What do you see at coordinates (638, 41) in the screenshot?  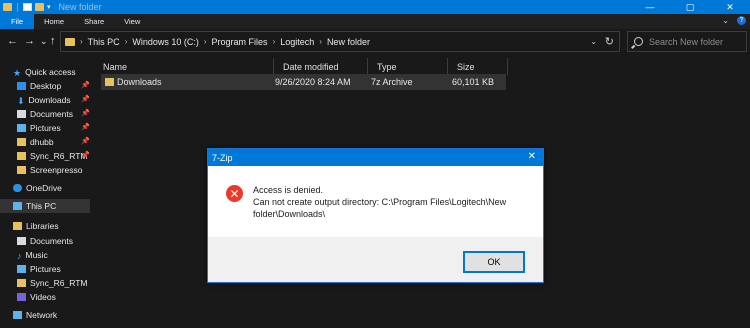 I see `search-icon` at bounding box center [638, 41].